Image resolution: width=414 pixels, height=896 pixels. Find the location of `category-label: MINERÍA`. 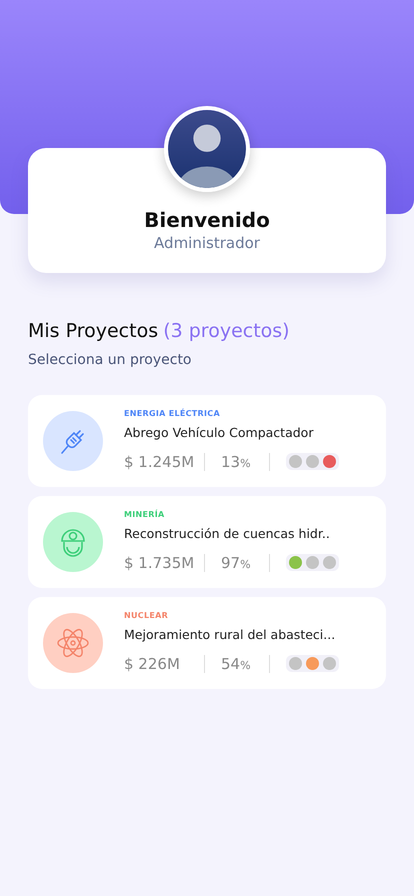

category-label: MINERÍA is located at coordinates (145, 514).